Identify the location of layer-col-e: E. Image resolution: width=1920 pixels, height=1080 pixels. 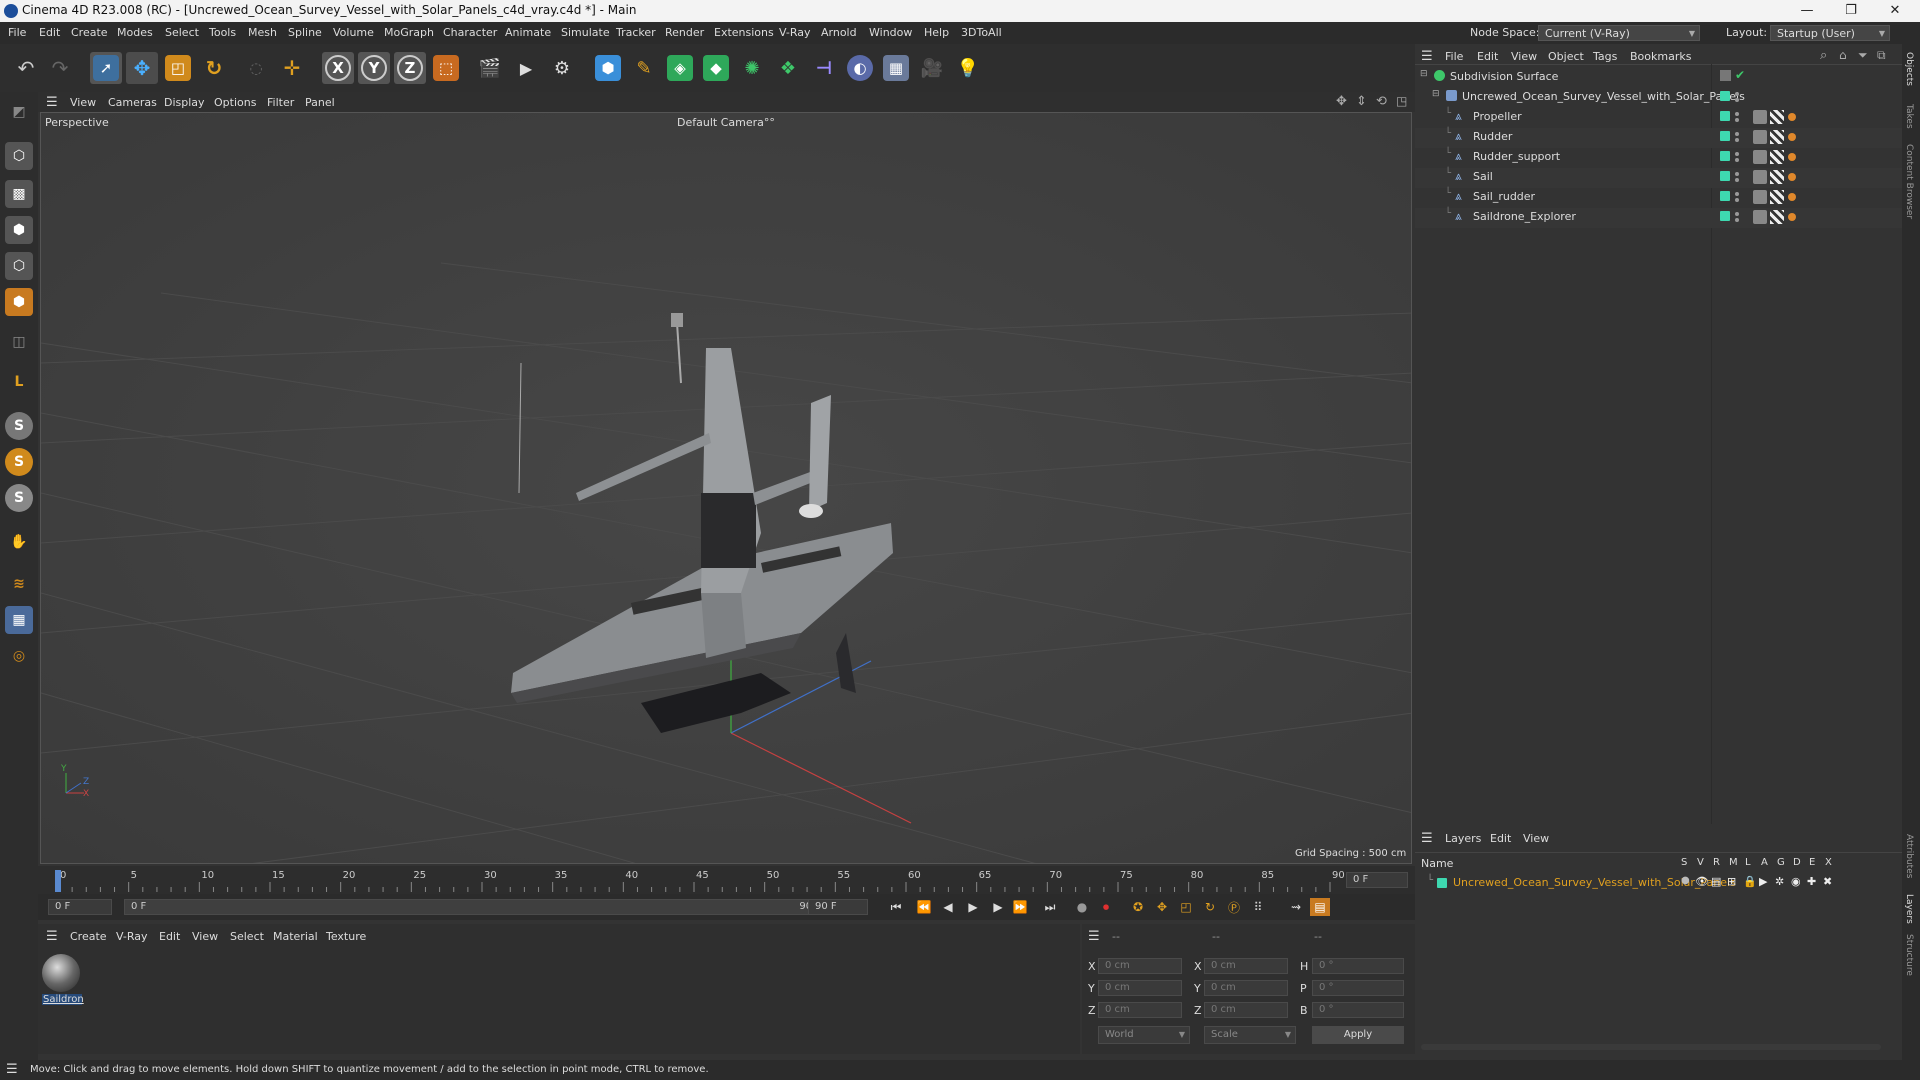
(1812, 862).